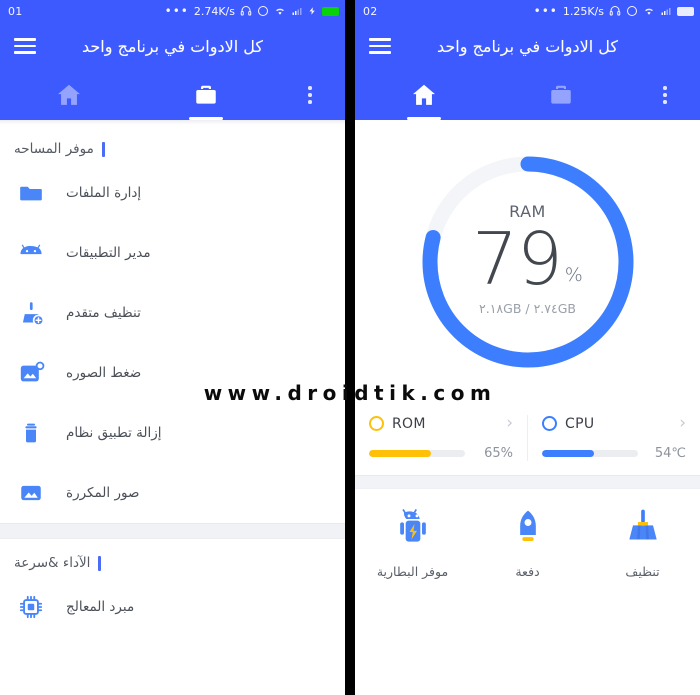  What do you see at coordinates (614, 423) in the screenshot?
I see `stat-cpu-header: CPU ›` at bounding box center [614, 423].